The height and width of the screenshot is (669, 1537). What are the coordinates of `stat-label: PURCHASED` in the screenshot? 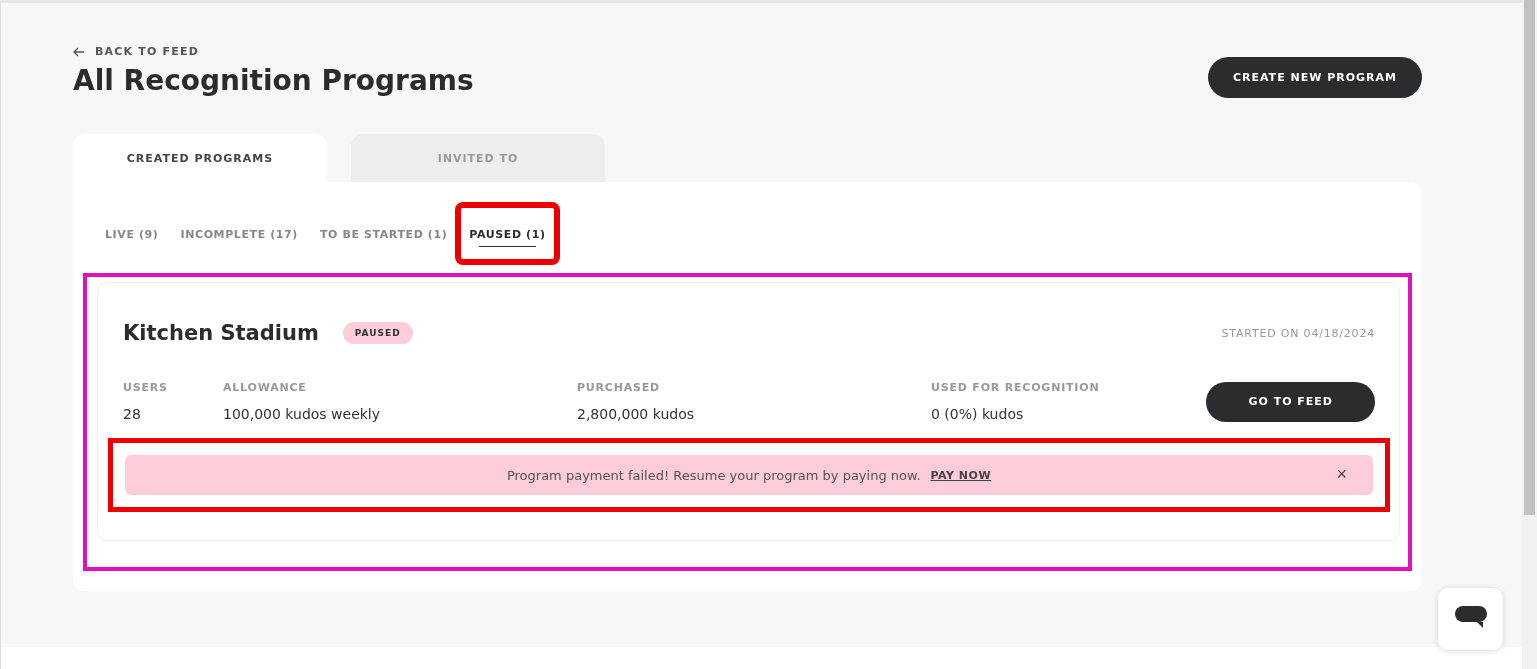 It's located at (619, 387).